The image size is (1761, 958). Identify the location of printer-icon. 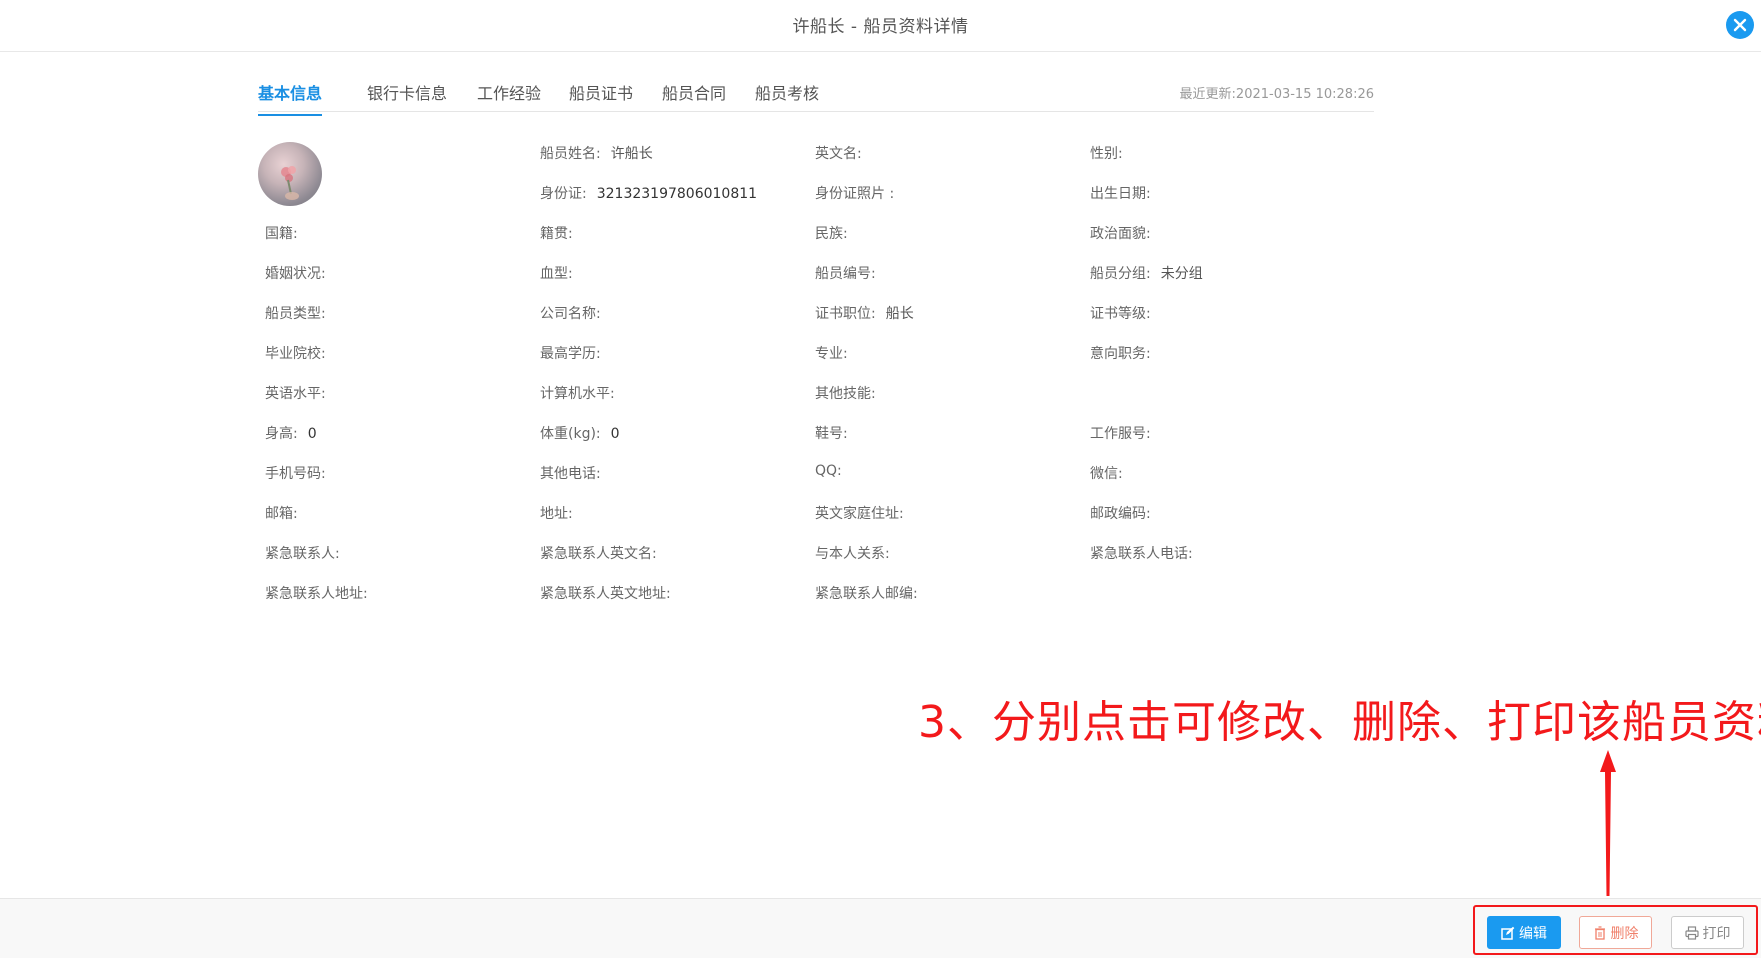
(1691, 932).